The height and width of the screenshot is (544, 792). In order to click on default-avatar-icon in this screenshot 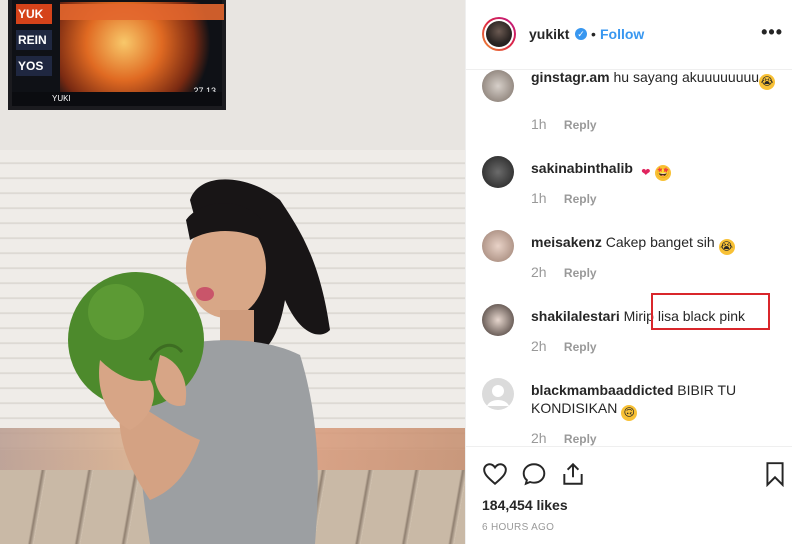, I will do `click(498, 395)`.